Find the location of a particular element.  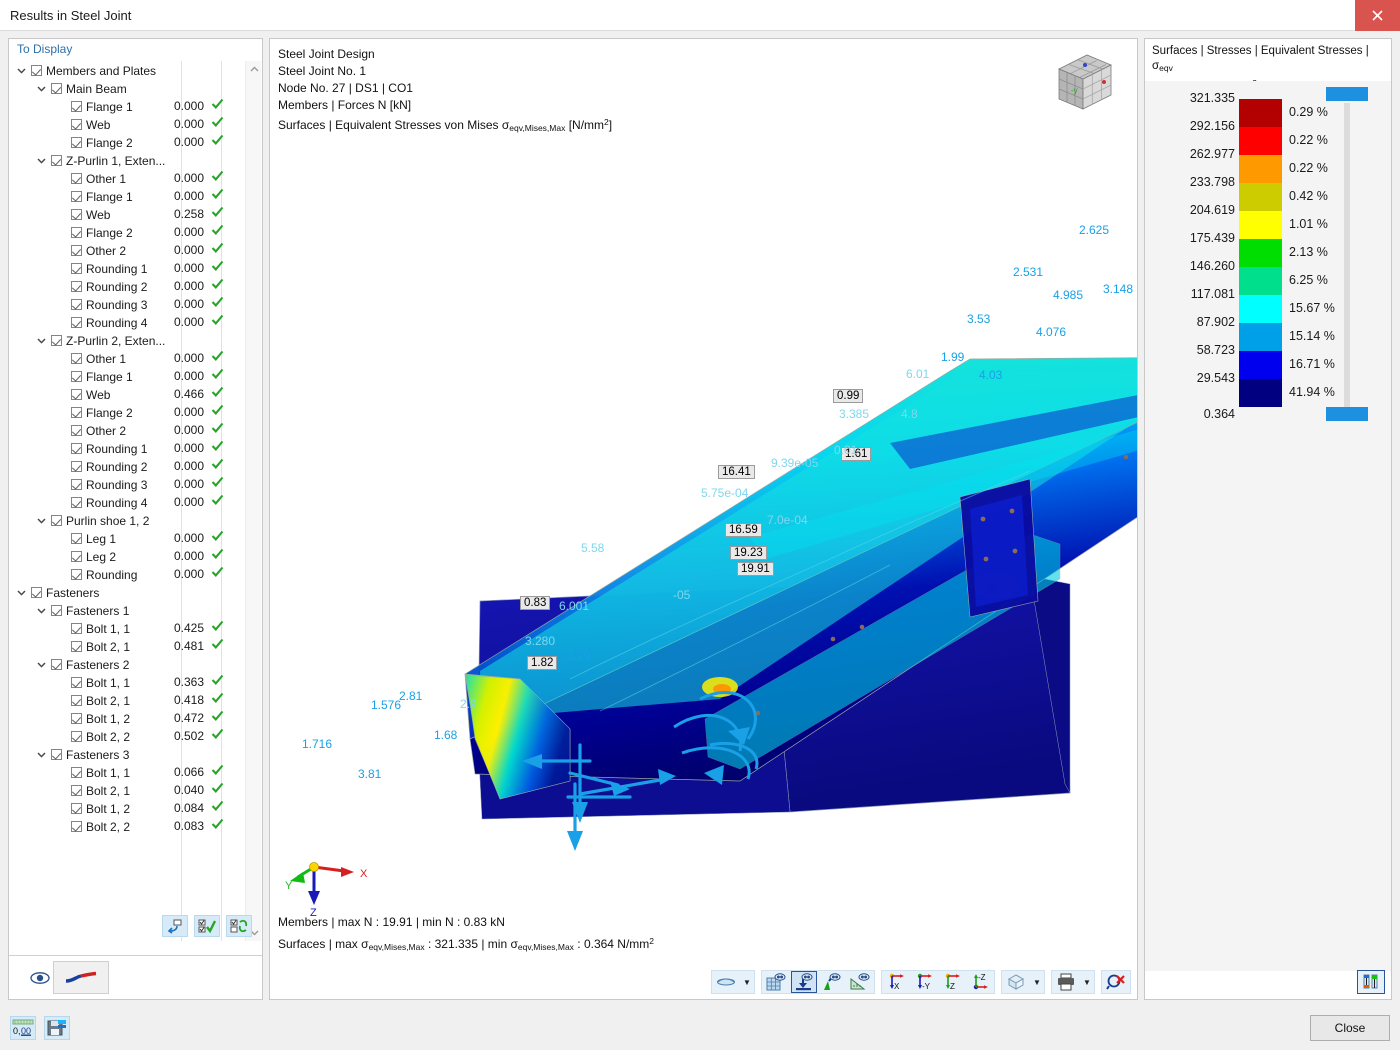

view-x-button: X is located at coordinates (896, 982).